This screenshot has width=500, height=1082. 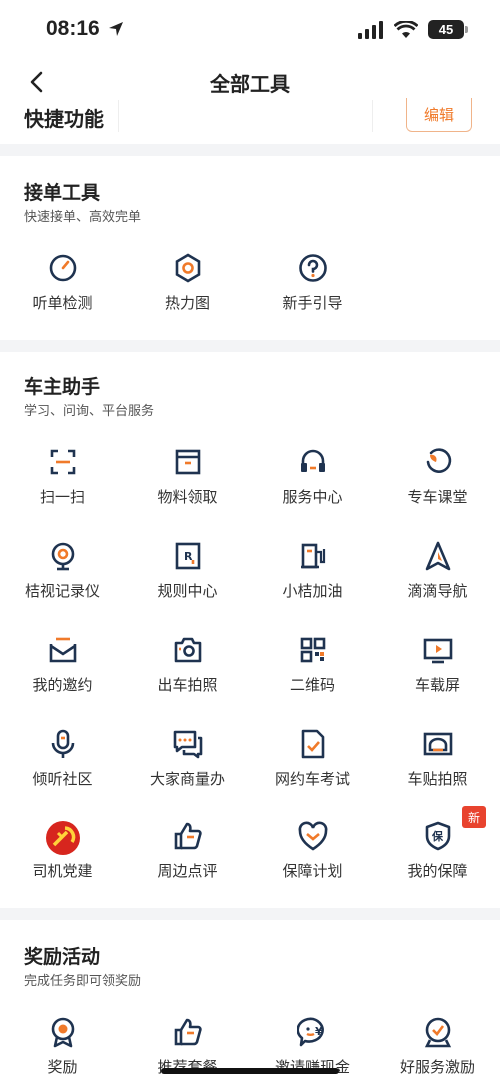 What do you see at coordinates (89, 411) in the screenshot?
I see `section-subtitle: 学习、问询、平台服务` at bounding box center [89, 411].